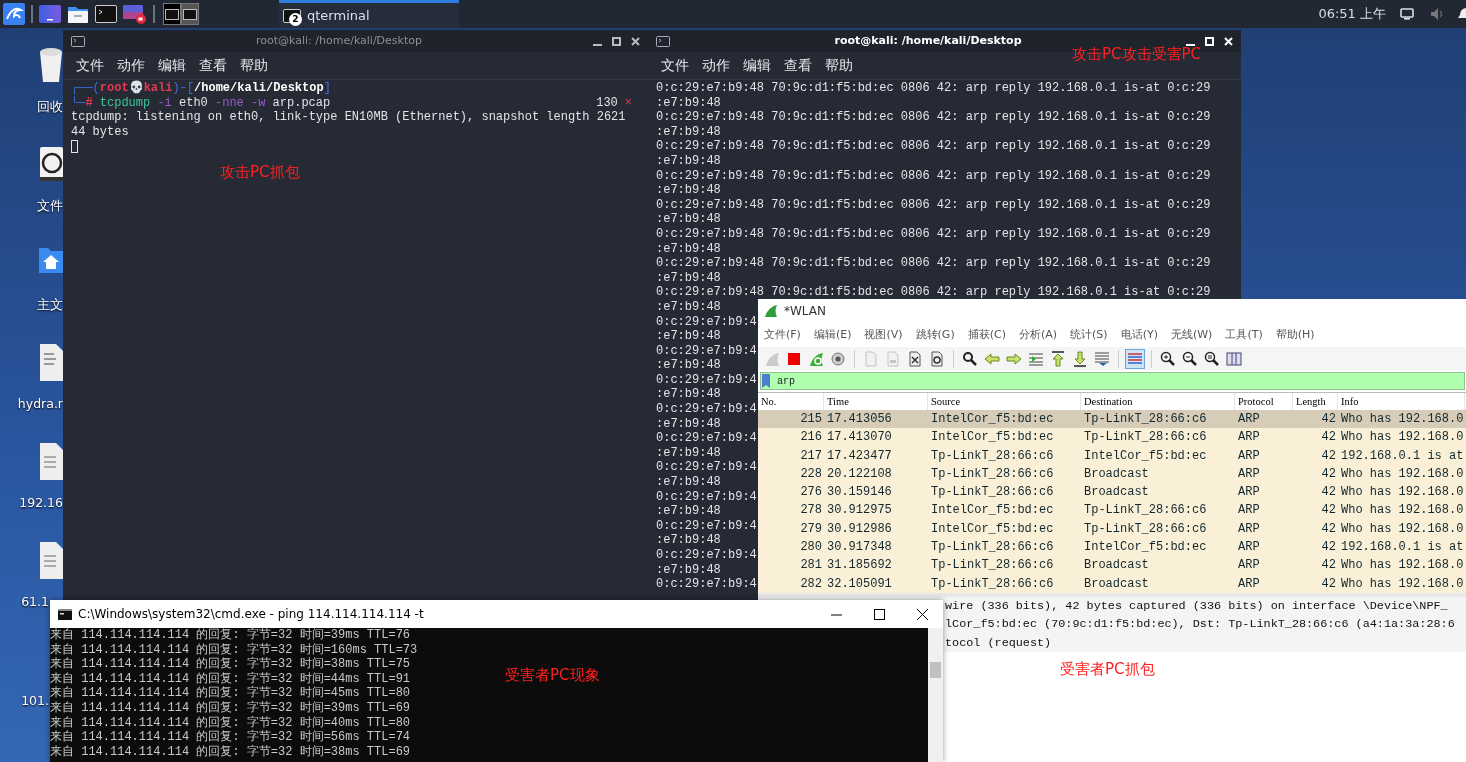 The height and width of the screenshot is (762, 1466). What do you see at coordinates (1295, 335) in the screenshot?
I see `menu-item: 帮助(H)` at bounding box center [1295, 335].